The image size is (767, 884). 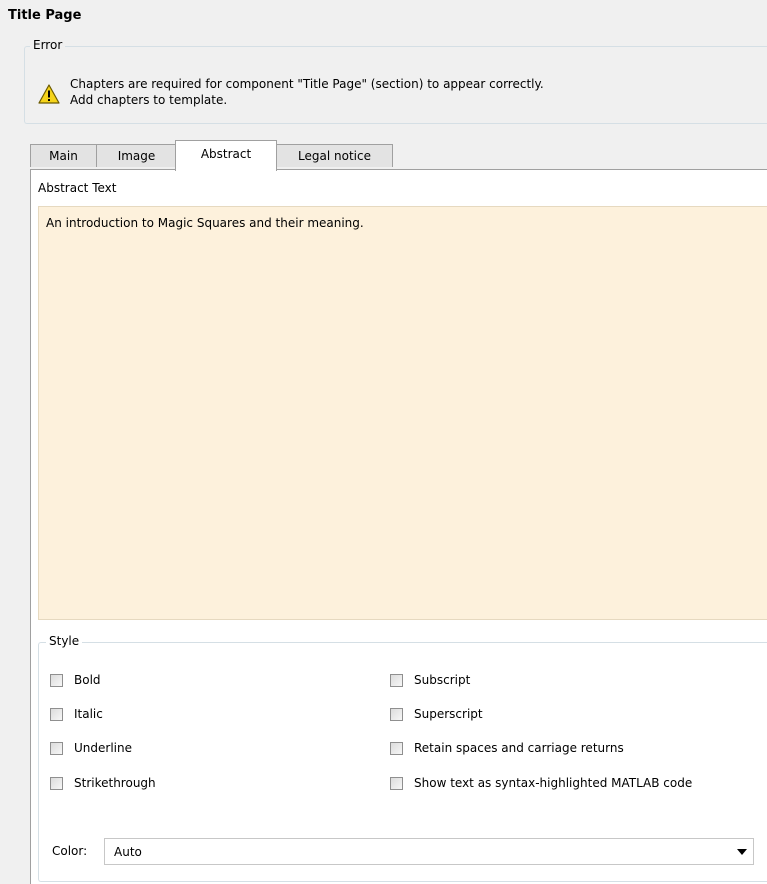 What do you see at coordinates (136, 155) in the screenshot?
I see `tab-image: Image` at bounding box center [136, 155].